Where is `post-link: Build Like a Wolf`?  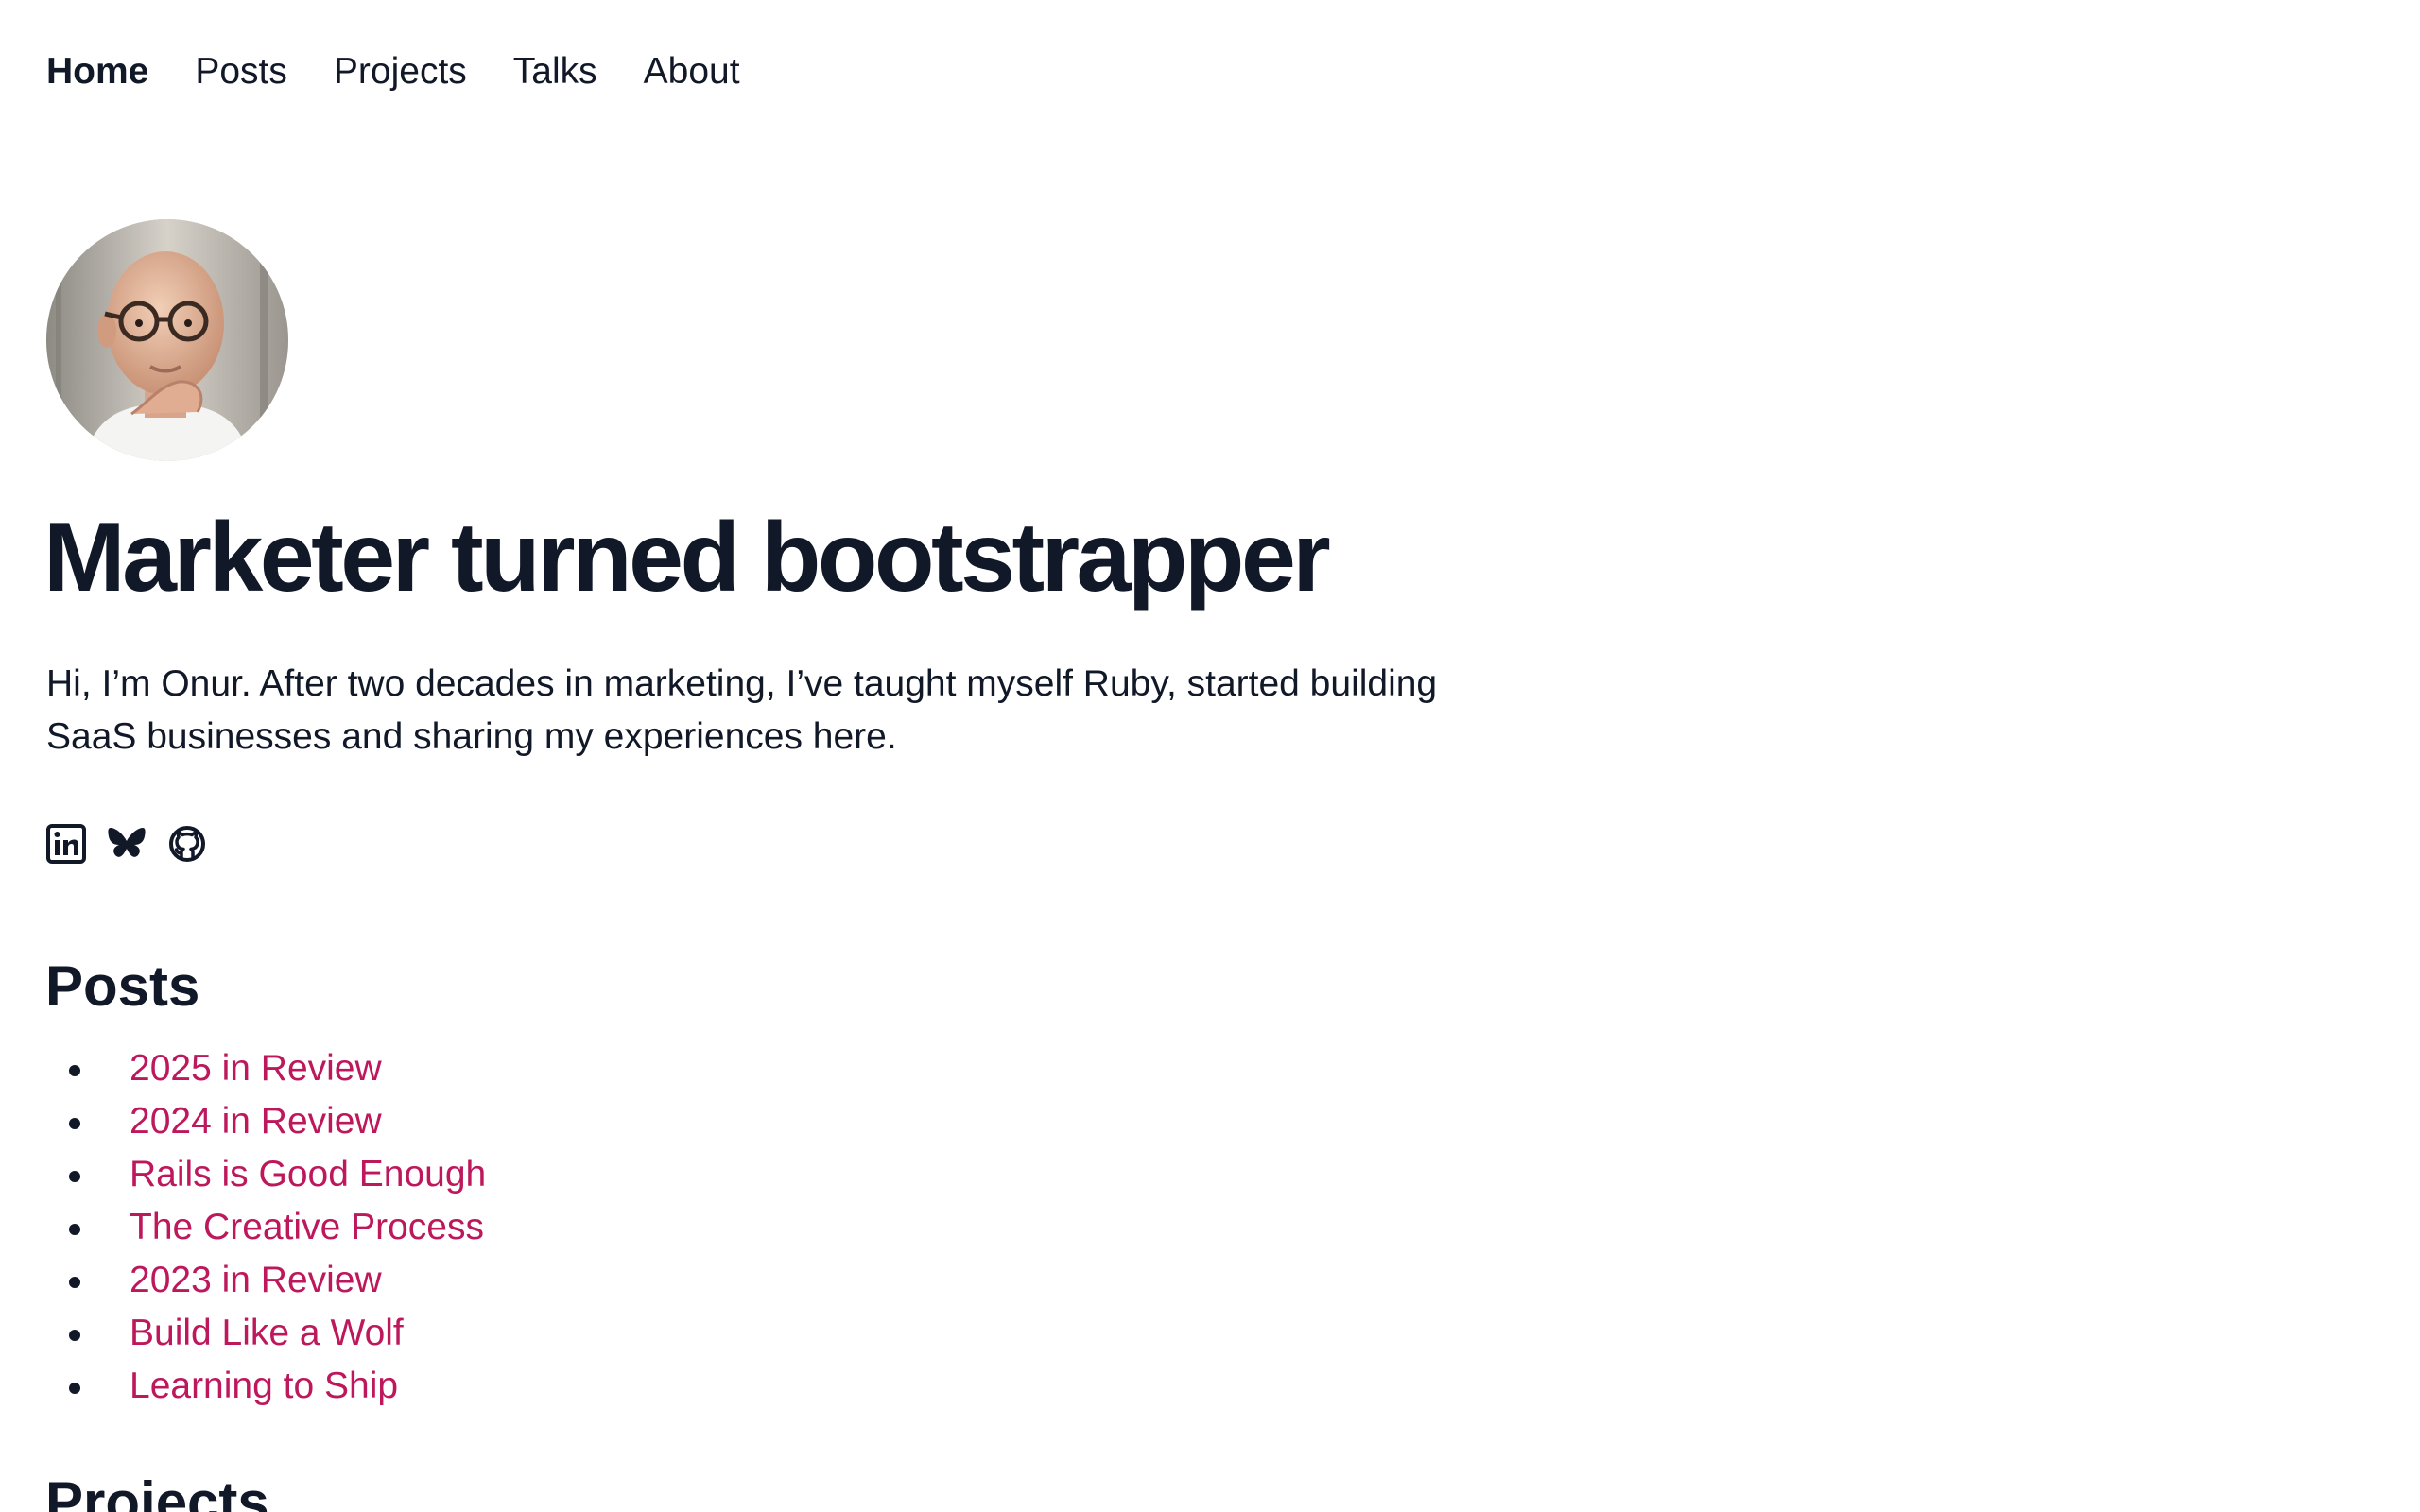 post-link: Build Like a Wolf is located at coordinates (267, 1333).